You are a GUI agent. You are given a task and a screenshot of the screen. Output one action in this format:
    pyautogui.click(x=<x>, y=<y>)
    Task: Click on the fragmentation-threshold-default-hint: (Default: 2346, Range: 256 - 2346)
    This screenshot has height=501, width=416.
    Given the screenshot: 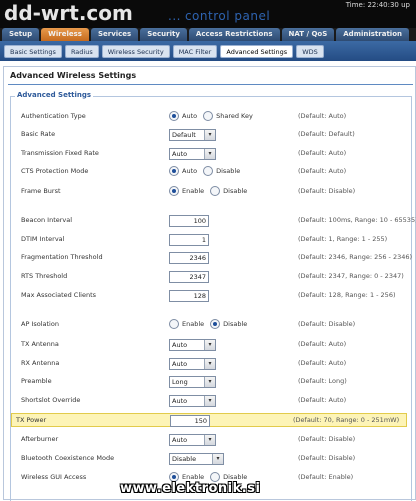 What is the action you would take?
    pyautogui.click(x=355, y=257)
    